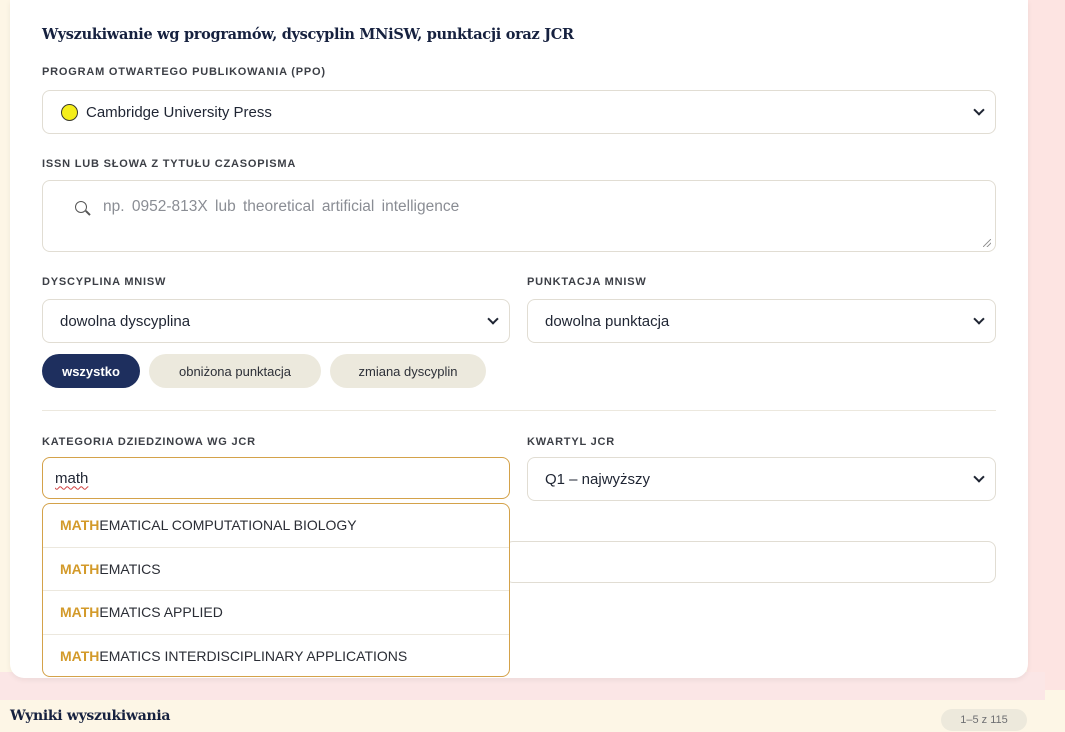 The width and height of the screenshot is (1065, 732). I want to click on background-decoration, so click(1046, 345).